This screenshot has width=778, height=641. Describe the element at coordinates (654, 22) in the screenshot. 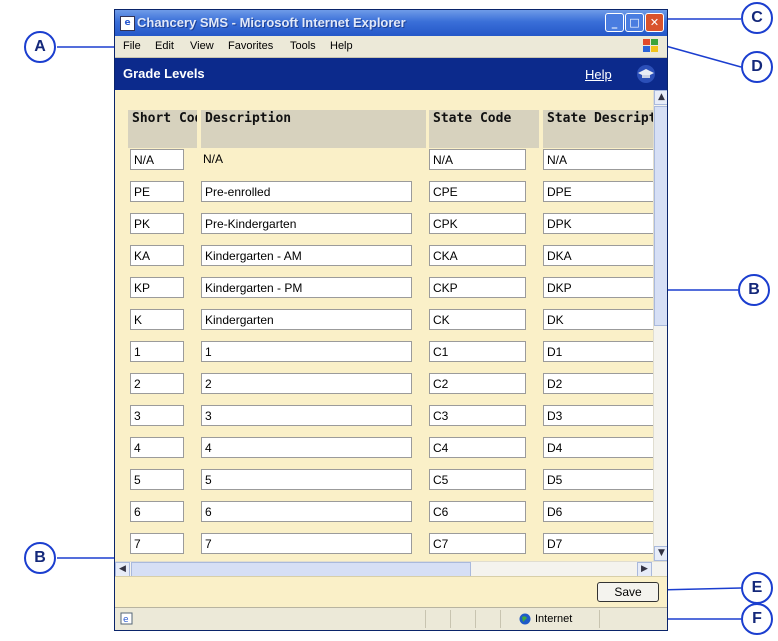

I see `close-button: ✕` at that location.